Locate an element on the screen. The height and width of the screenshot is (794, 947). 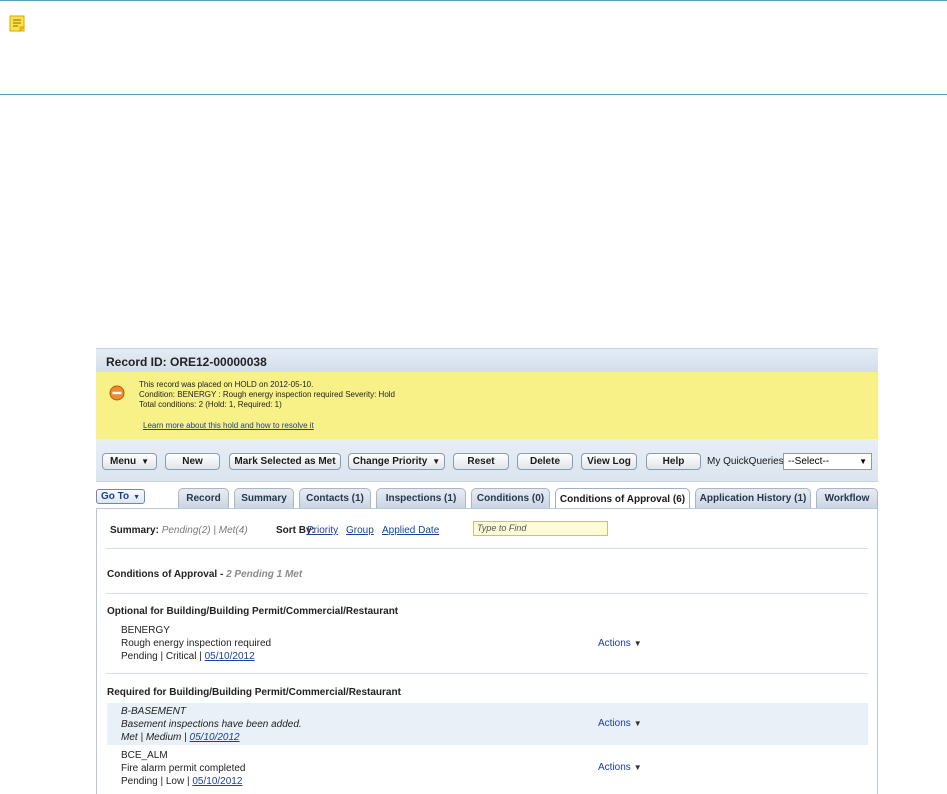
delete-button: Delete is located at coordinates (545, 461).